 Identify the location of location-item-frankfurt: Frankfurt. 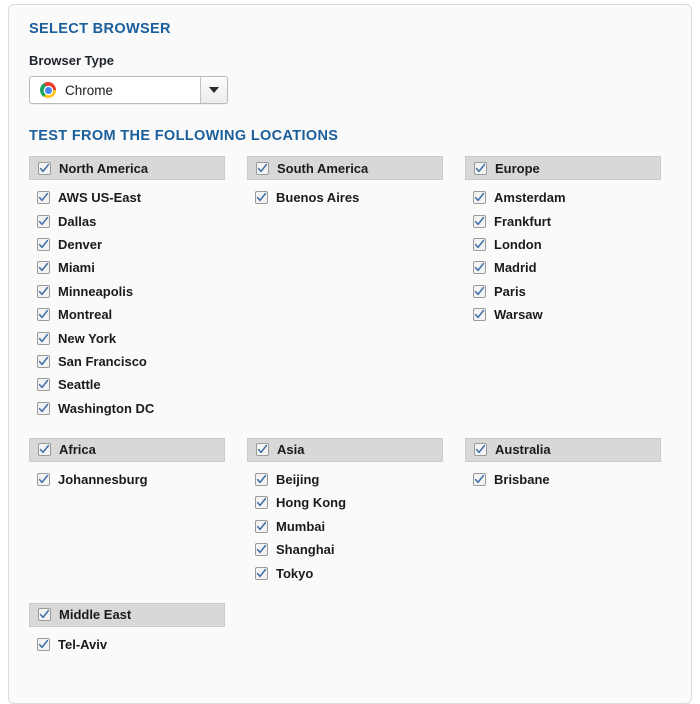
(567, 220).